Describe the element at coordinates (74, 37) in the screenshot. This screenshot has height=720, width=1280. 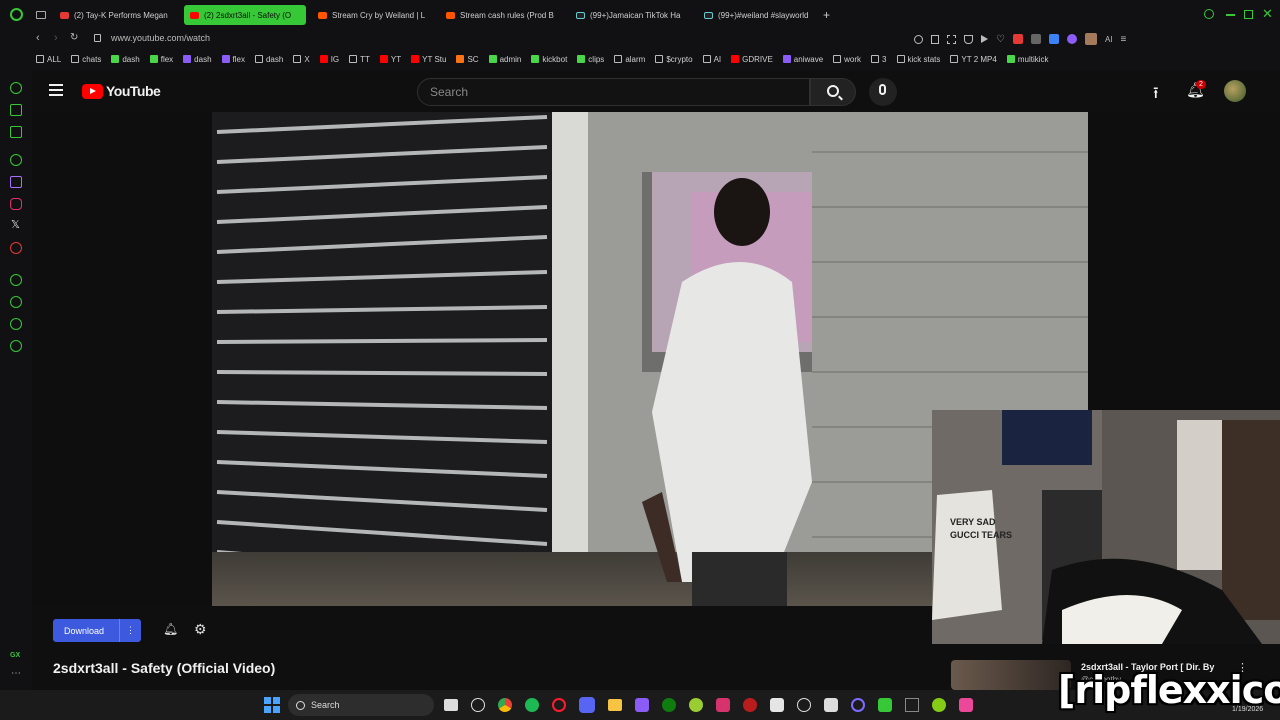
I see `reload-icon: ↻` at that location.